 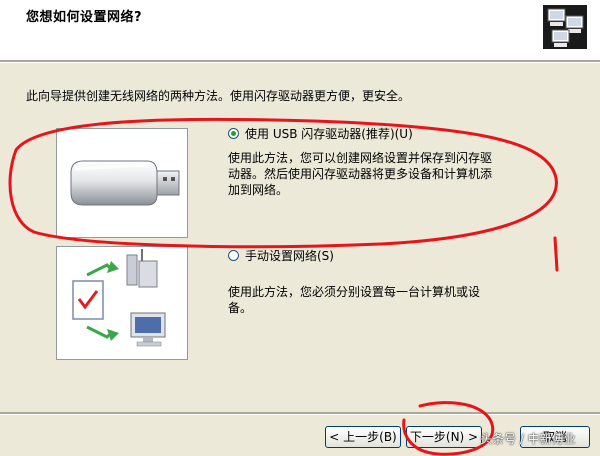 I want to click on network-computers-icon, so click(x=565, y=27).